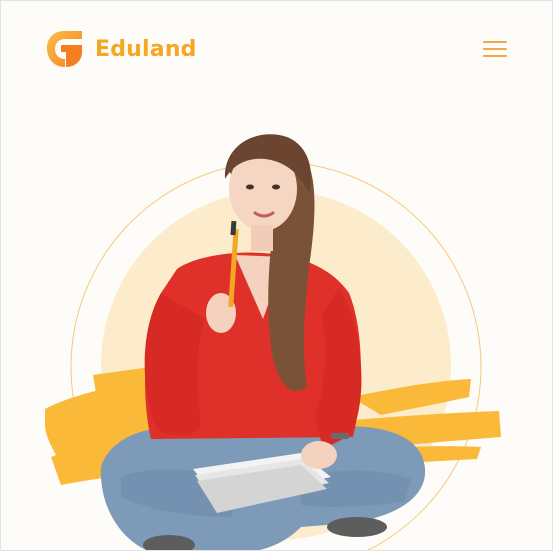 The height and width of the screenshot is (551, 553). I want to click on brand-name: Eduland, so click(146, 49).